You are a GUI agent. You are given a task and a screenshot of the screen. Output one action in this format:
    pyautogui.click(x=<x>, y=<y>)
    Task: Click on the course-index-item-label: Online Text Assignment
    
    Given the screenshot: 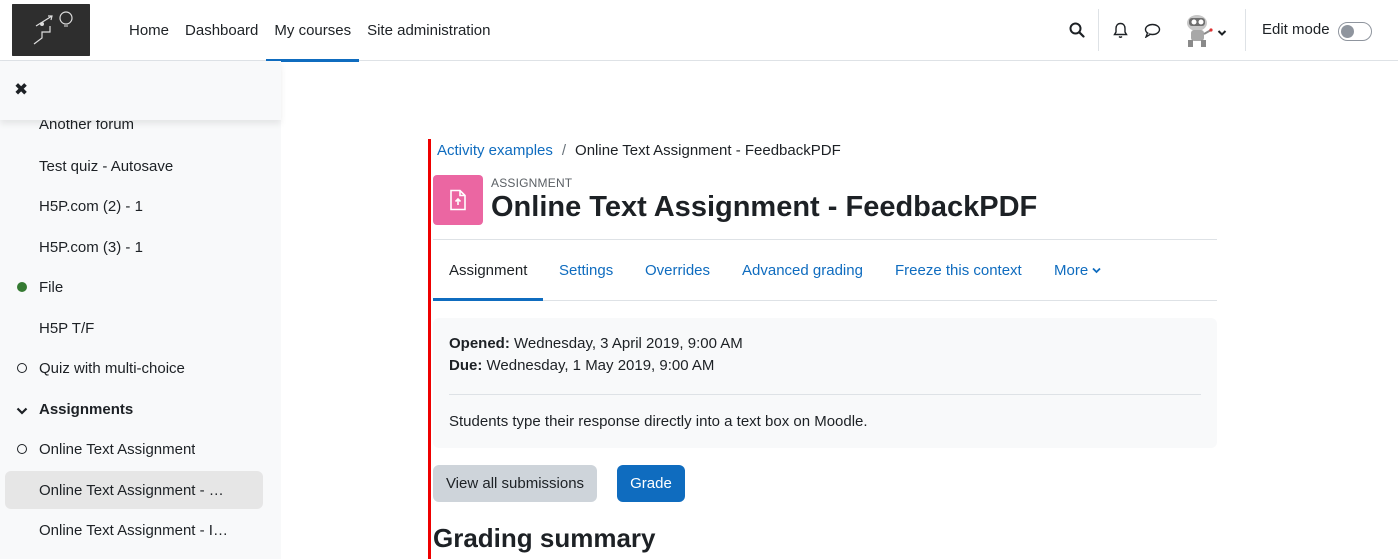 What is the action you would take?
    pyautogui.click(x=117, y=449)
    